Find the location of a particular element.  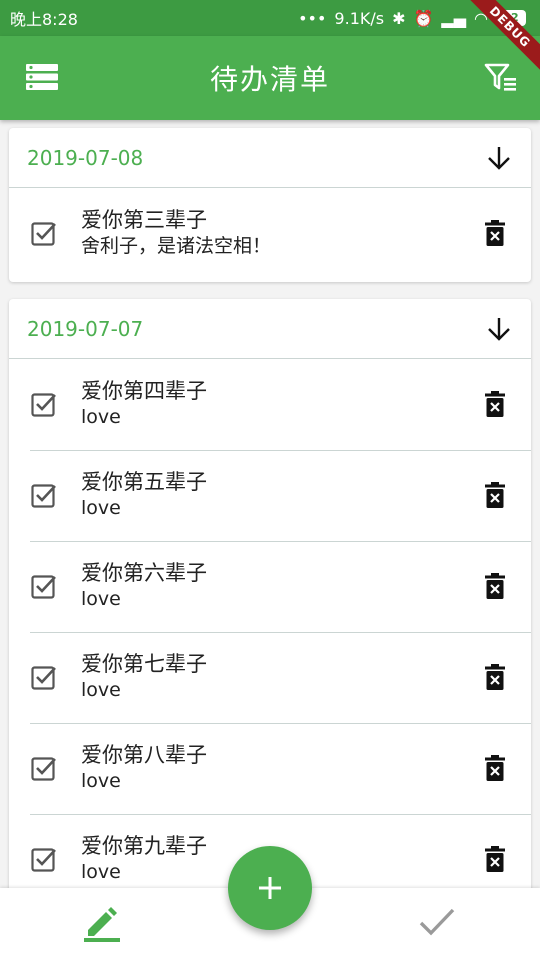

todo-text: 爱你第四辈子 love is located at coordinates (144, 403).